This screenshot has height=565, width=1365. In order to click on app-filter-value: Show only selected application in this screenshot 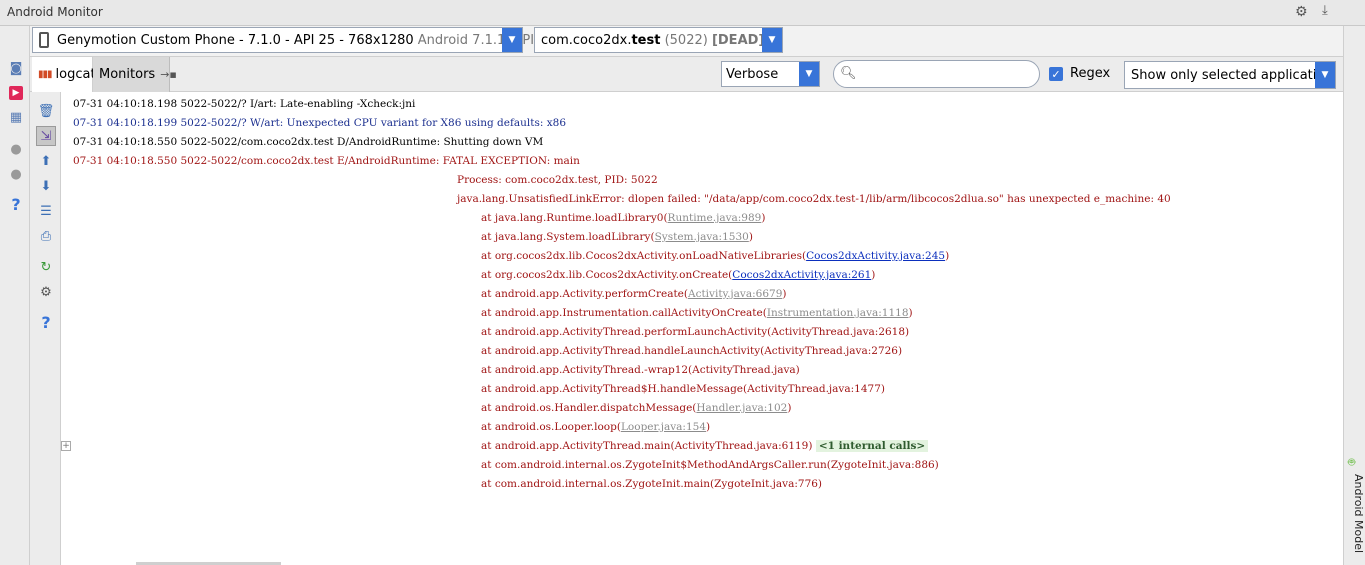, I will do `click(1232, 75)`.